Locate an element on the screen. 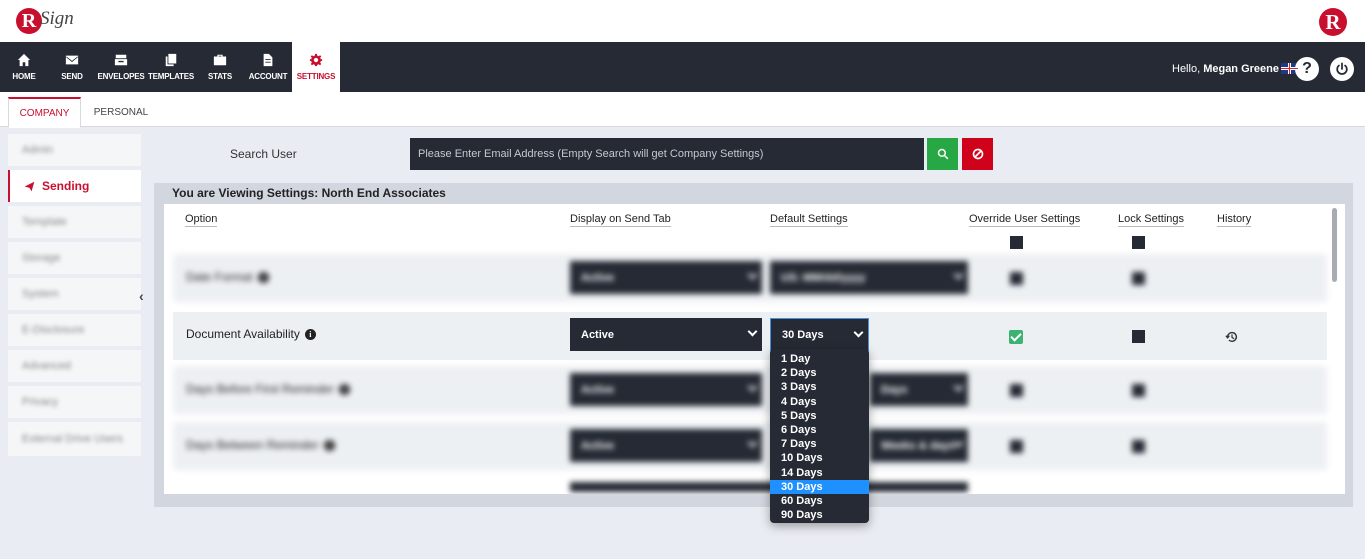 Image resolution: width=1365 pixels, height=559 pixels. sidebar-item-admin: Admin is located at coordinates (74, 150).